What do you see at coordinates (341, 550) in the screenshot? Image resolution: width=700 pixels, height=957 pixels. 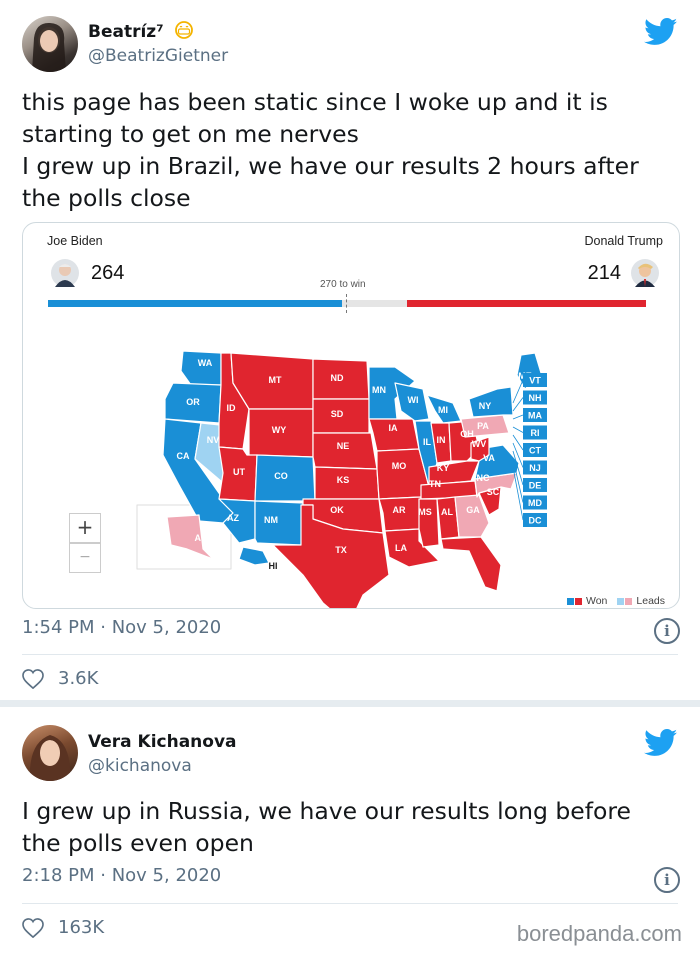 I see `state-label-tx: TX` at bounding box center [341, 550].